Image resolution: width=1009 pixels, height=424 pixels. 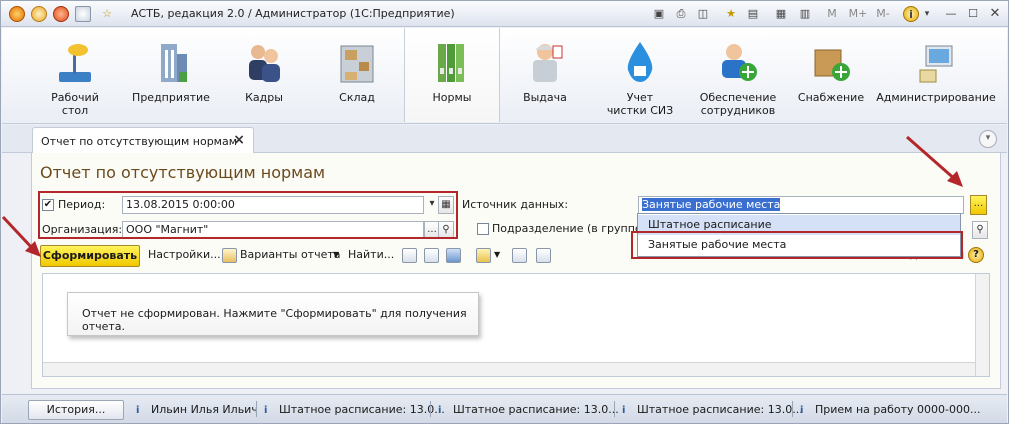 I want to click on history-icon: ▤, so click(x=753, y=14).